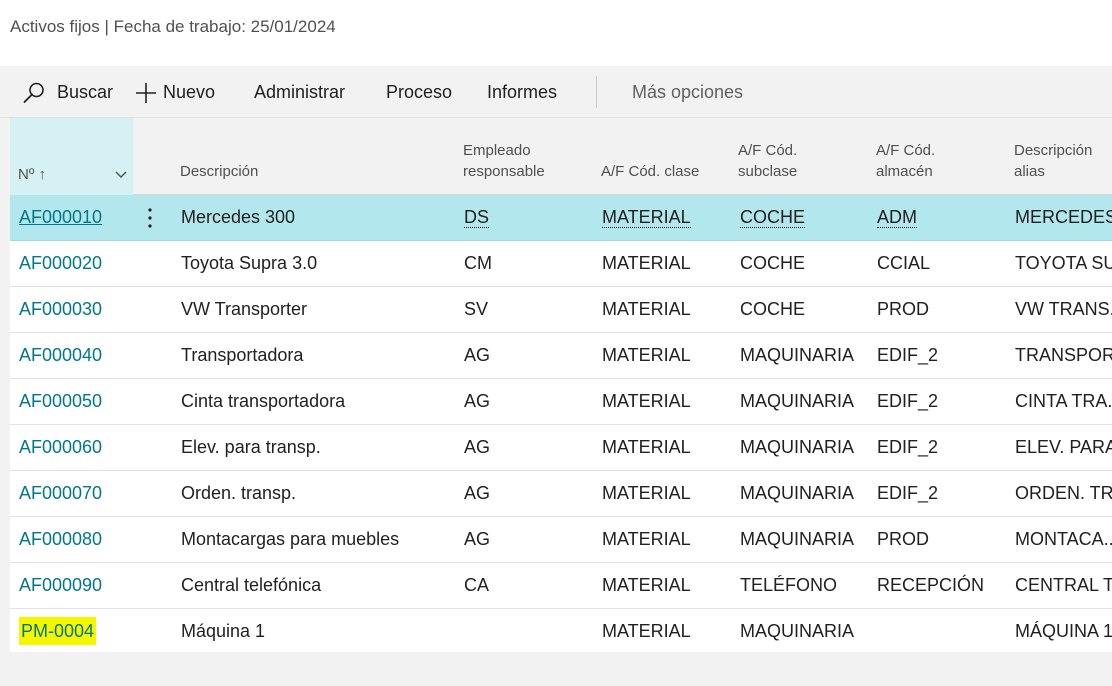 This screenshot has width=1112, height=686. Describe the element at coordinates (321, 217) in the screenshot. I see `description-cell: Mercedes 300` at that location.